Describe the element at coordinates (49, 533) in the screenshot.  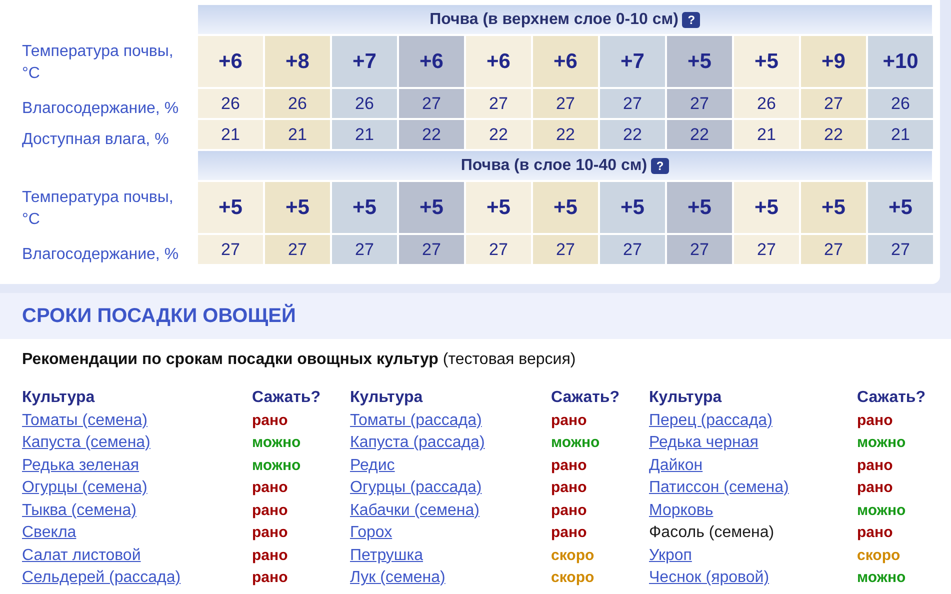
I see `crop-link: Свекла` at that location.